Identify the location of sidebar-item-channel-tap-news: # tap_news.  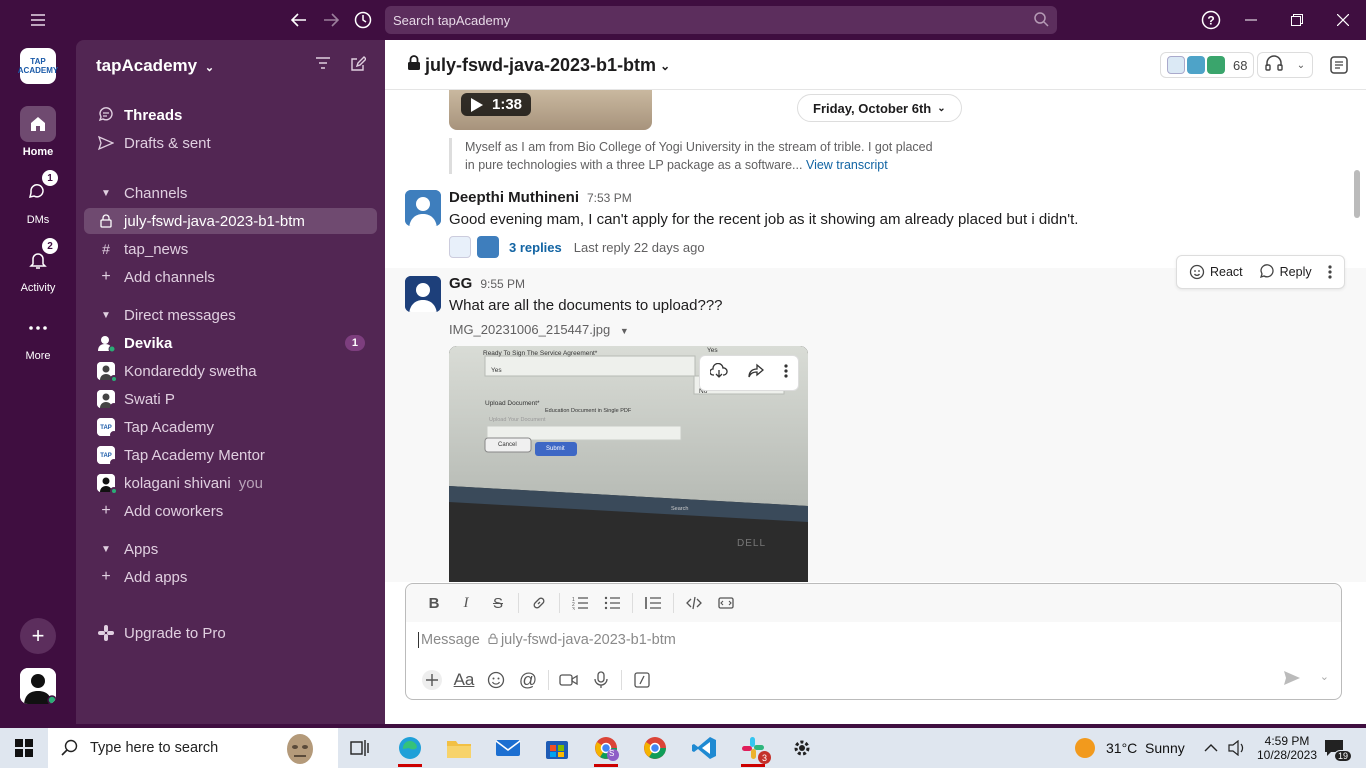
(230, 249).